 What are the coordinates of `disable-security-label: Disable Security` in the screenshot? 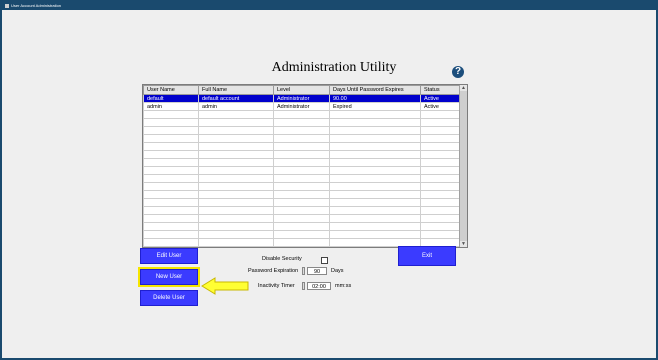 It's located at (282, 259).